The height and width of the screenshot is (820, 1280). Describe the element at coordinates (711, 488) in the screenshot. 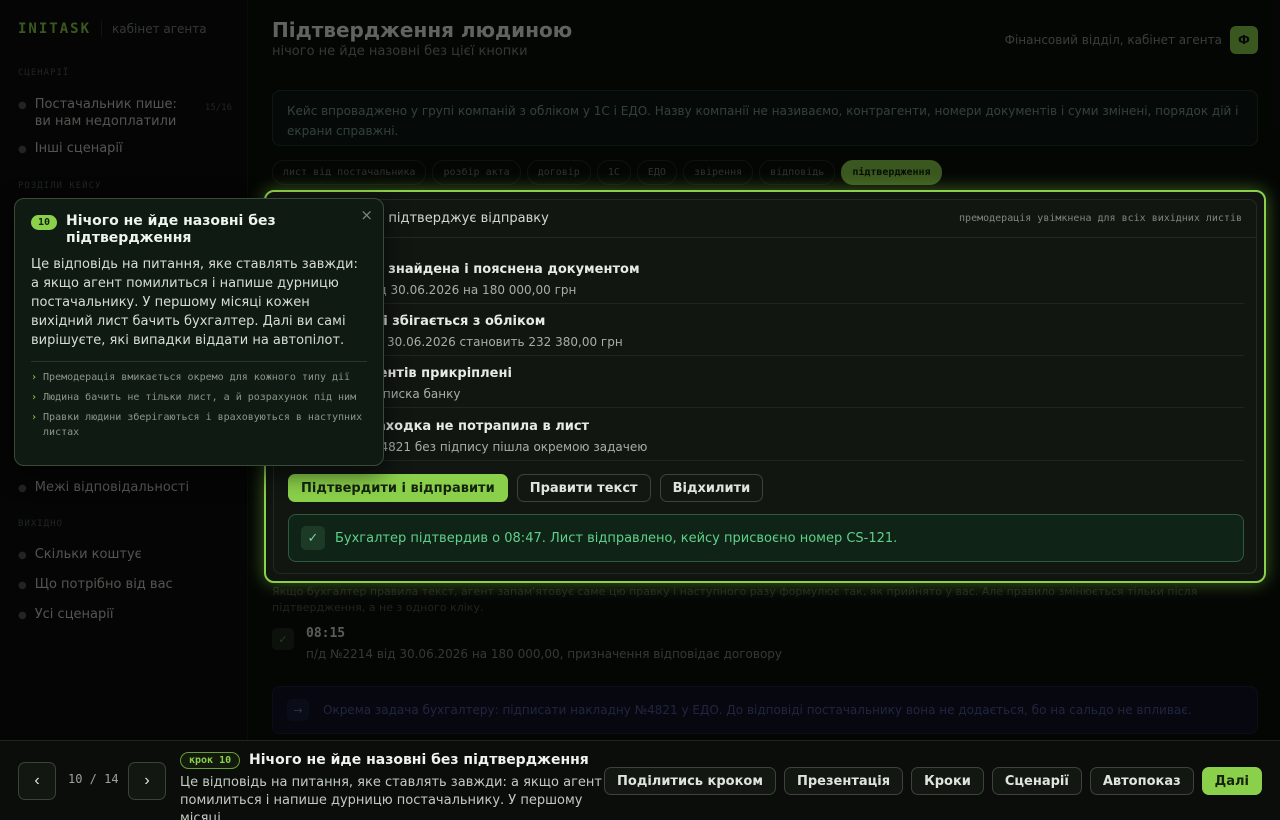

I see `reject-button: Відхилити` at that location.